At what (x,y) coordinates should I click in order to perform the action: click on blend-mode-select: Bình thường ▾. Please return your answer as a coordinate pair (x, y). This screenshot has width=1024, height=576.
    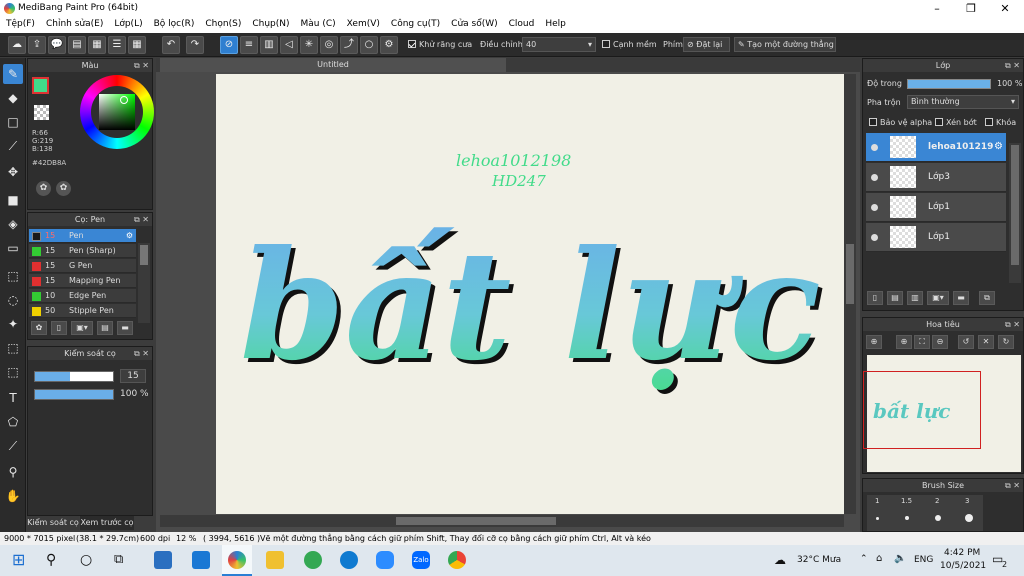
    Looking at the image, I should click on (963, 102).